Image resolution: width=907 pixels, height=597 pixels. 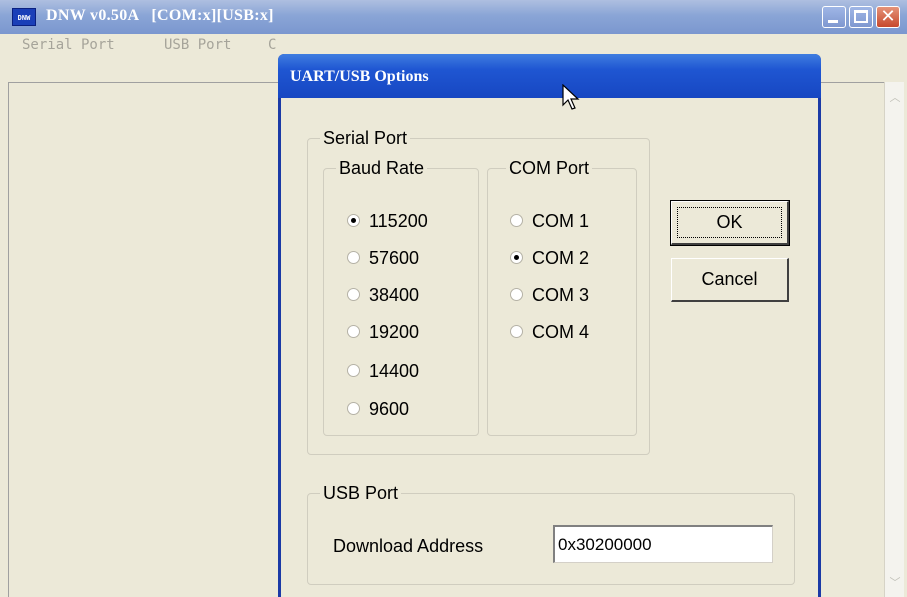 What do you see at coordinates (894, 339) in the screenshot?
I see `vertical-scrollbar: ︿ ﹀` at bounding box center [894, 339].